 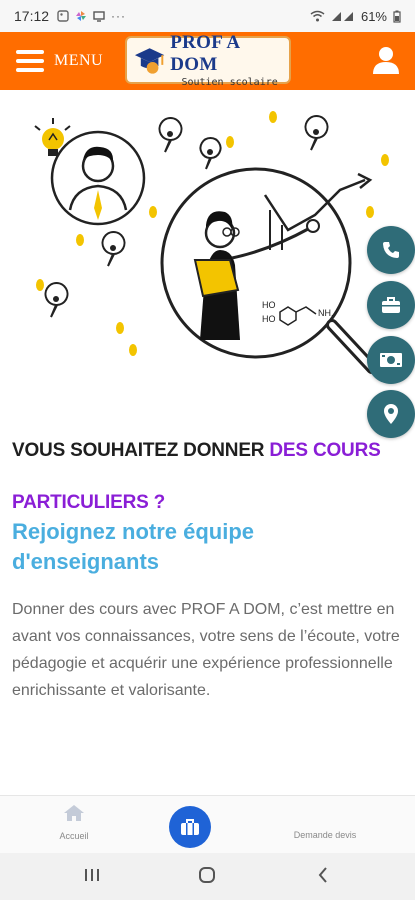 I want to click on system-navigation-bar, so click(x=207, y=876).